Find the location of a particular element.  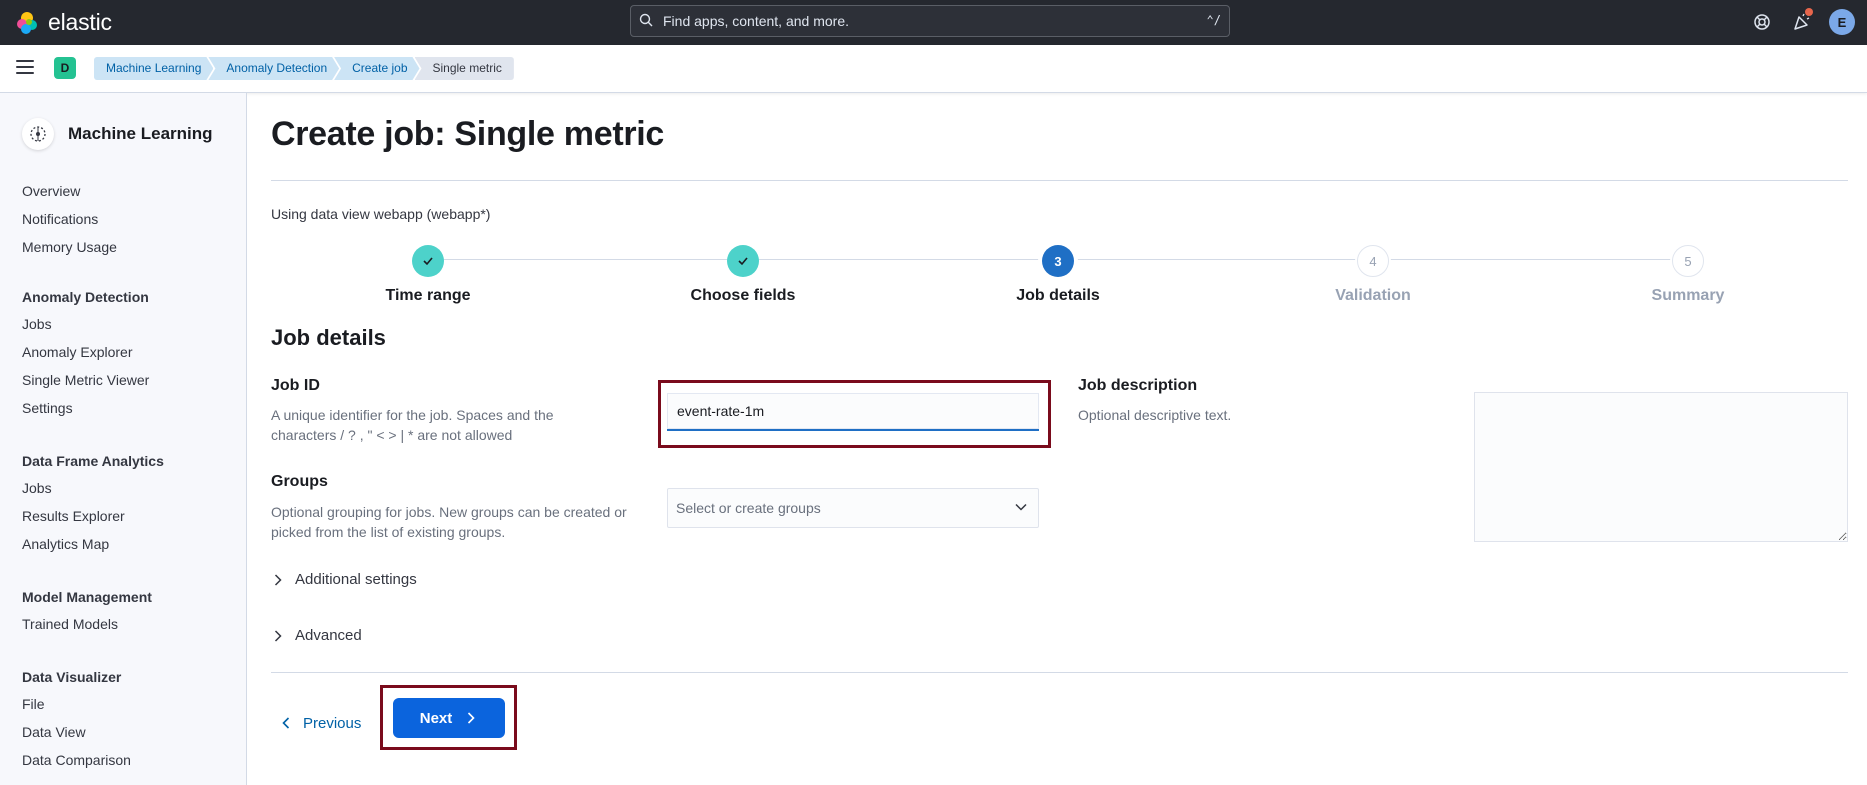

accordion-label: Advanced is located at coordinates (328, 635).